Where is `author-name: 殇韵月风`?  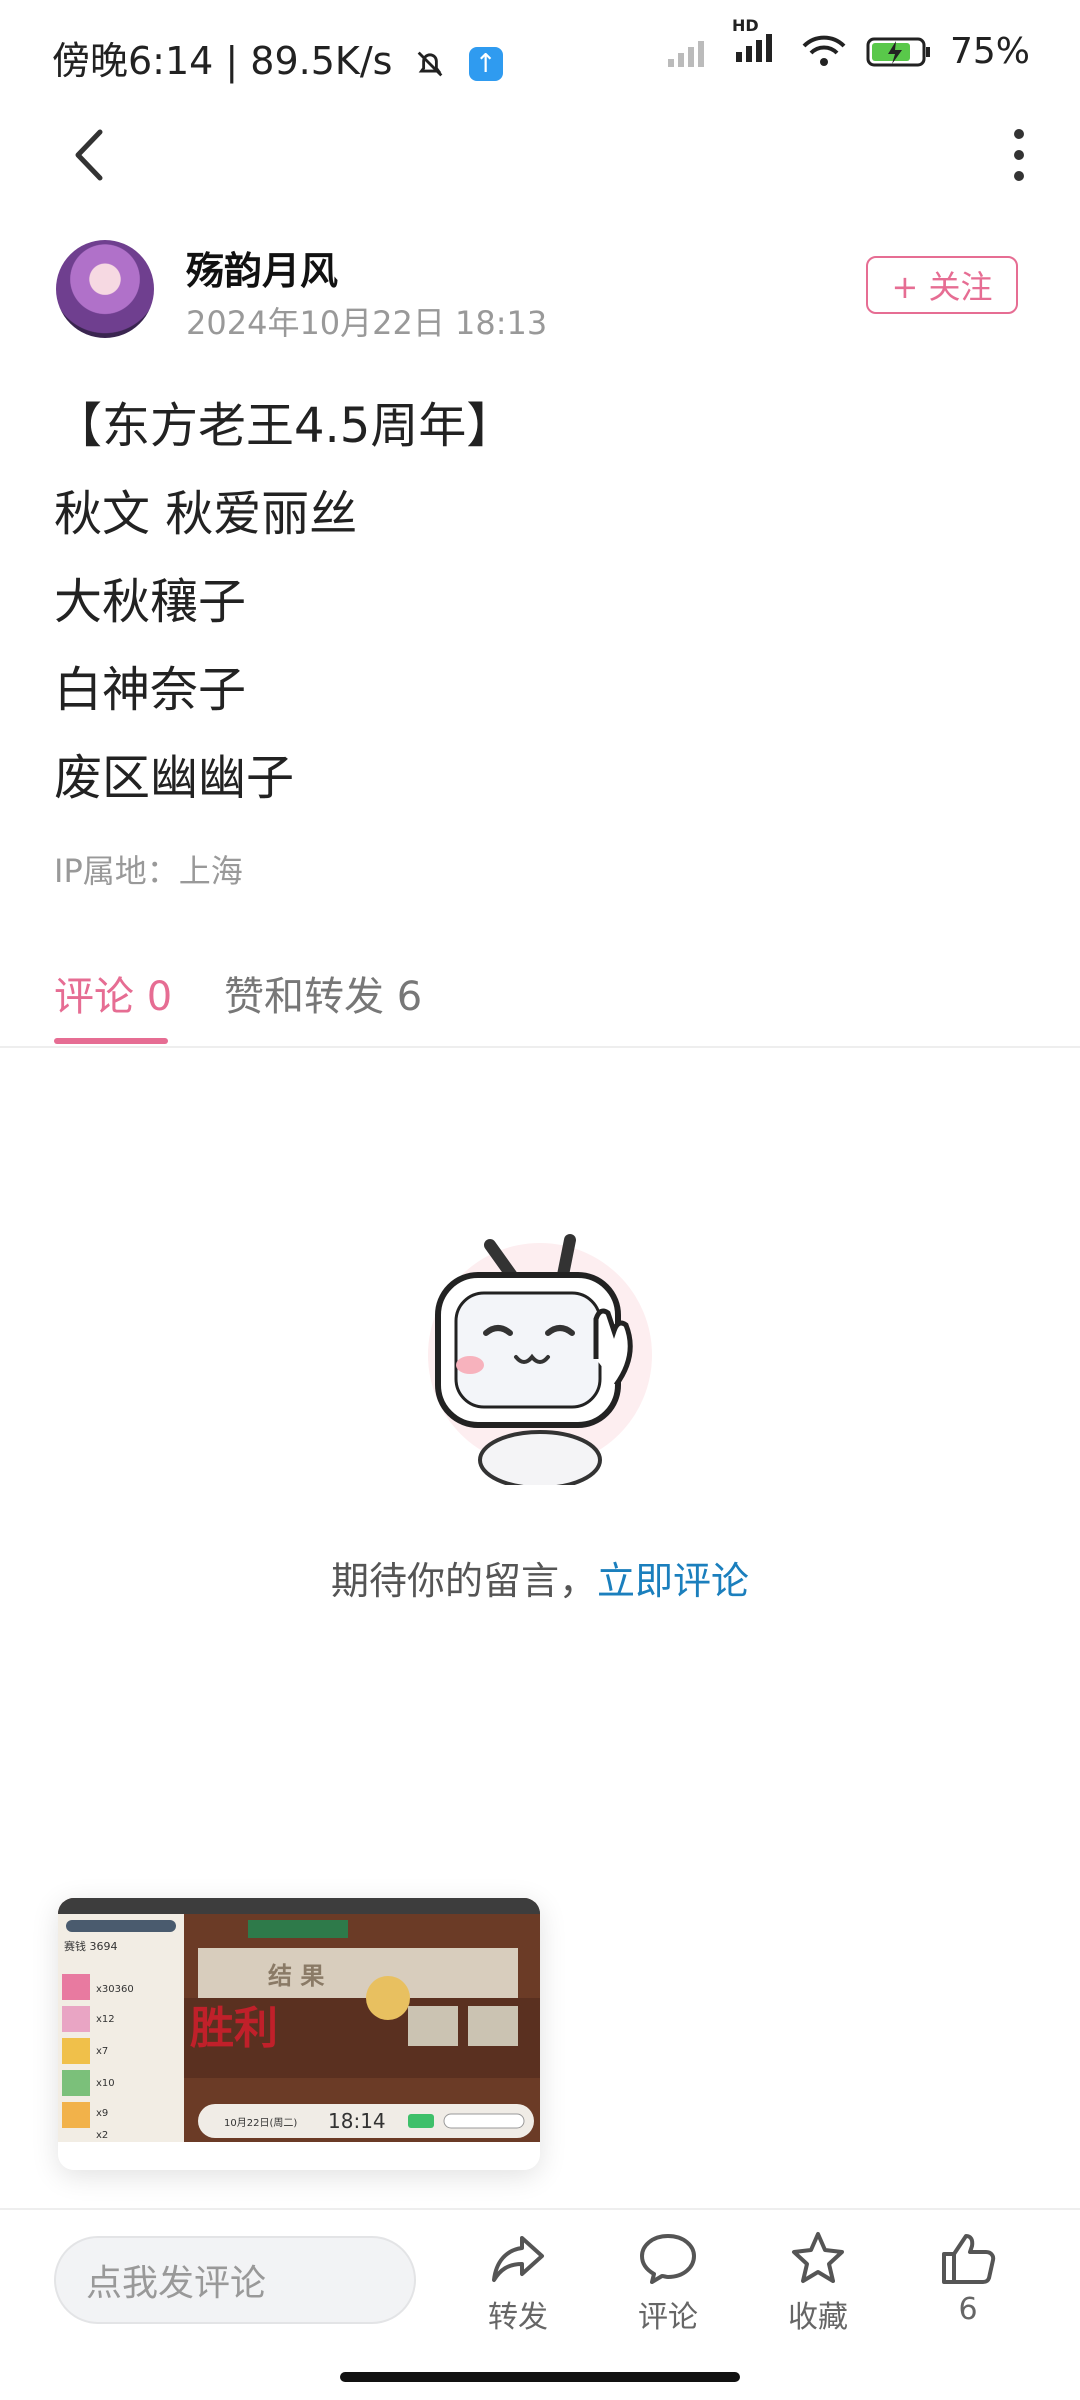
author-name: 殇韵月风 is located at coordinates (262, 267).